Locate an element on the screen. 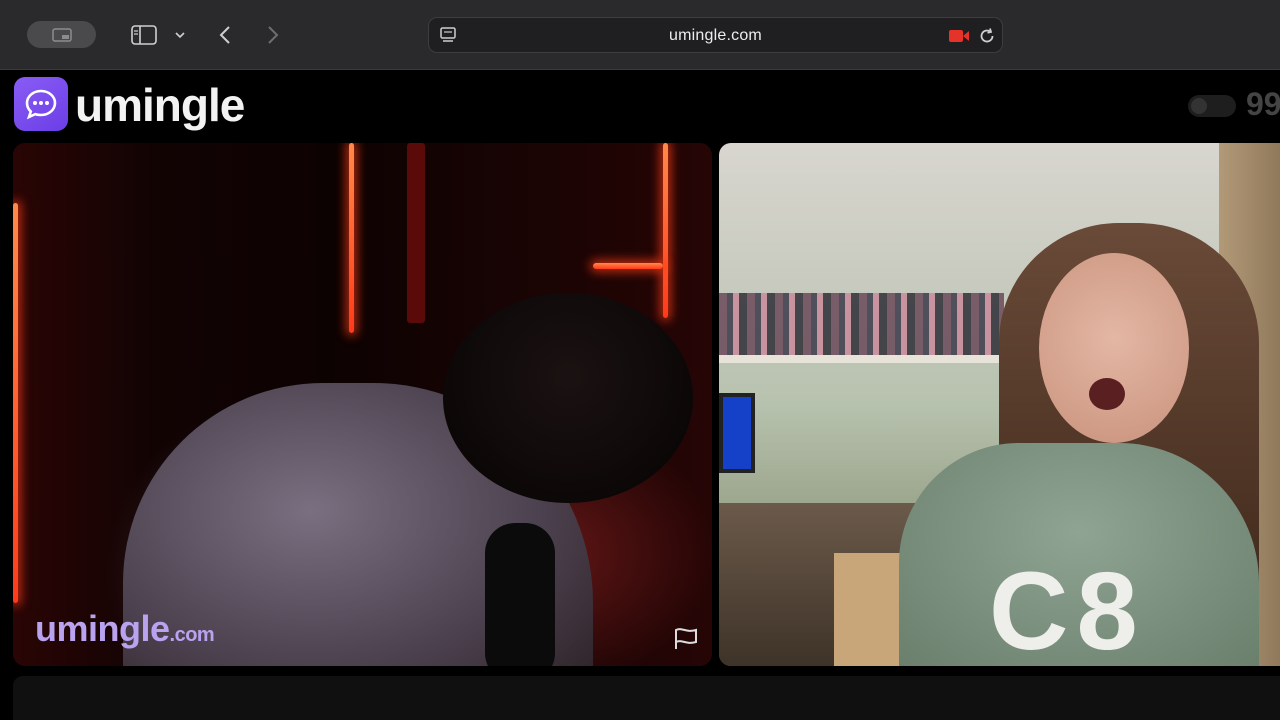  chevron-left-icon is located at coordinates (224, 35).